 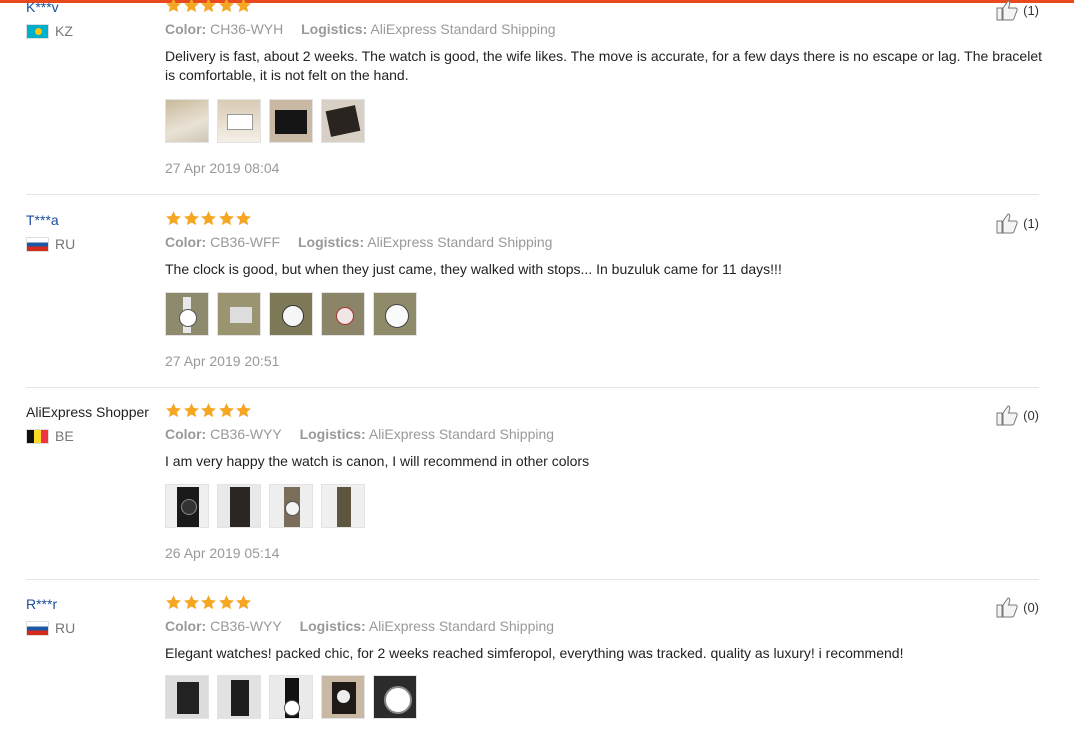 I want to click on color-value: CH36-WYH, so click(x=247, y=29).